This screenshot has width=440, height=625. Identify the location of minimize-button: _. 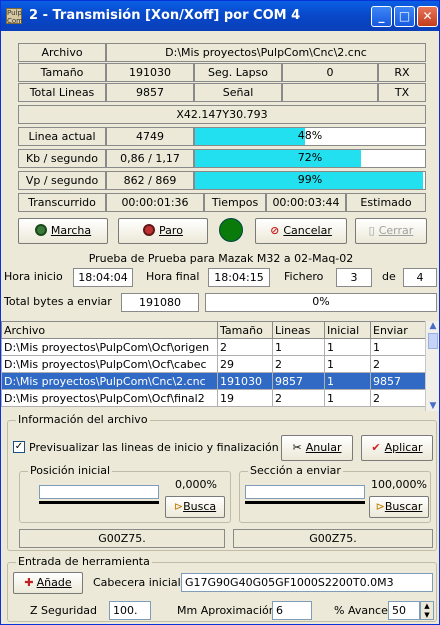
(381, 16).